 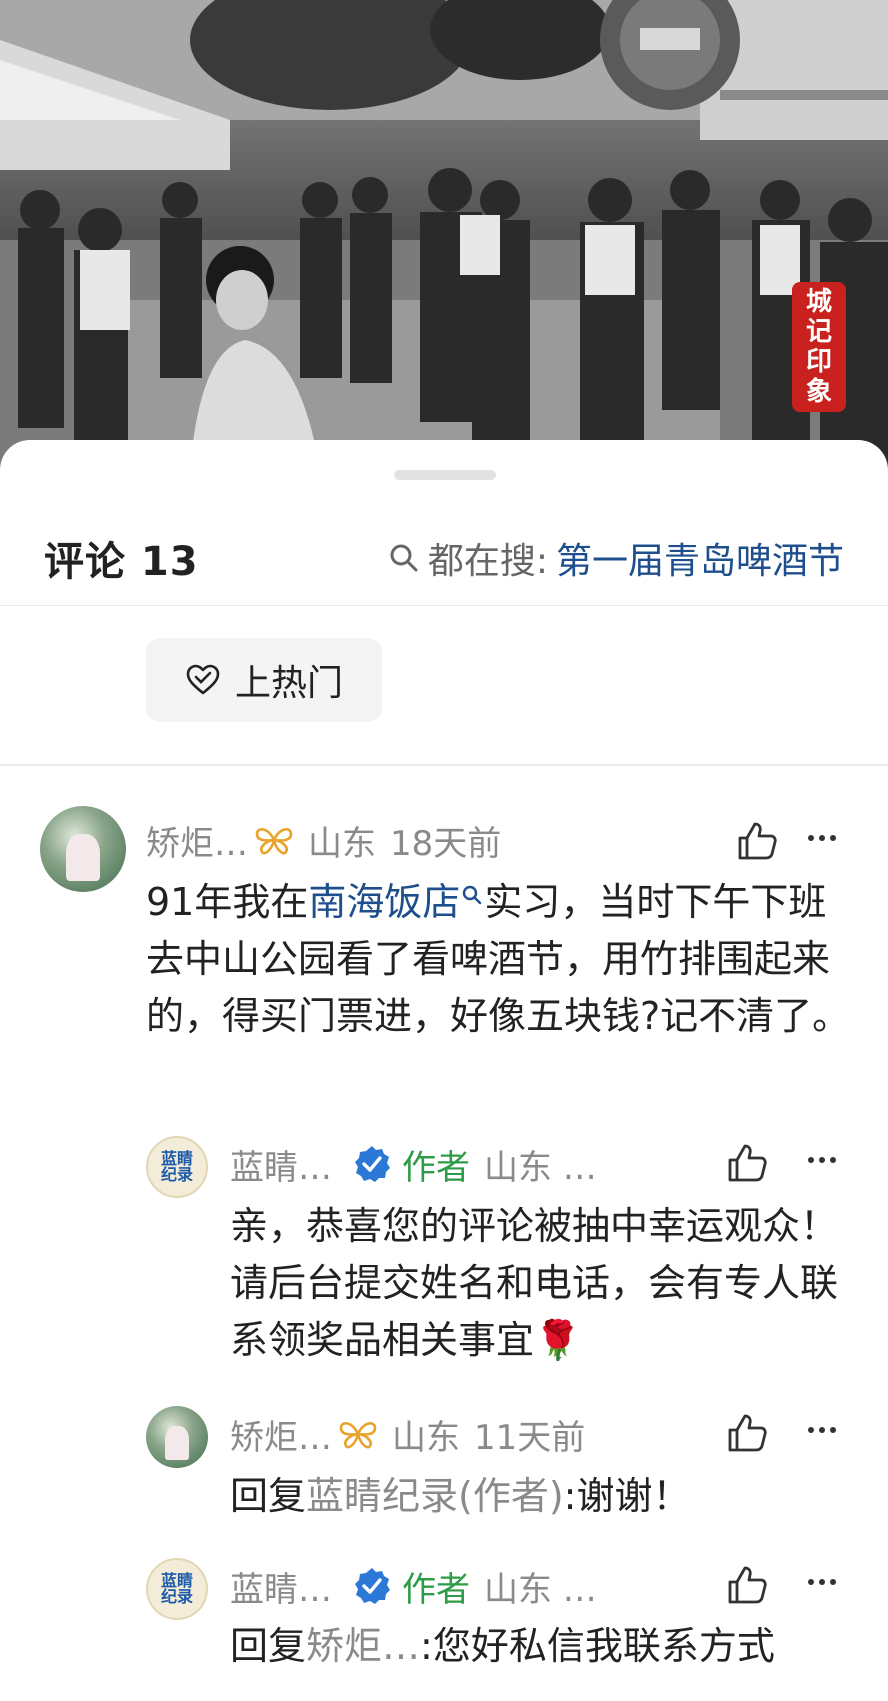 What do you see at coordinates (203, 679) in the screenshot?
I see `heart-boost-icon` at bounding box center [203, 679].